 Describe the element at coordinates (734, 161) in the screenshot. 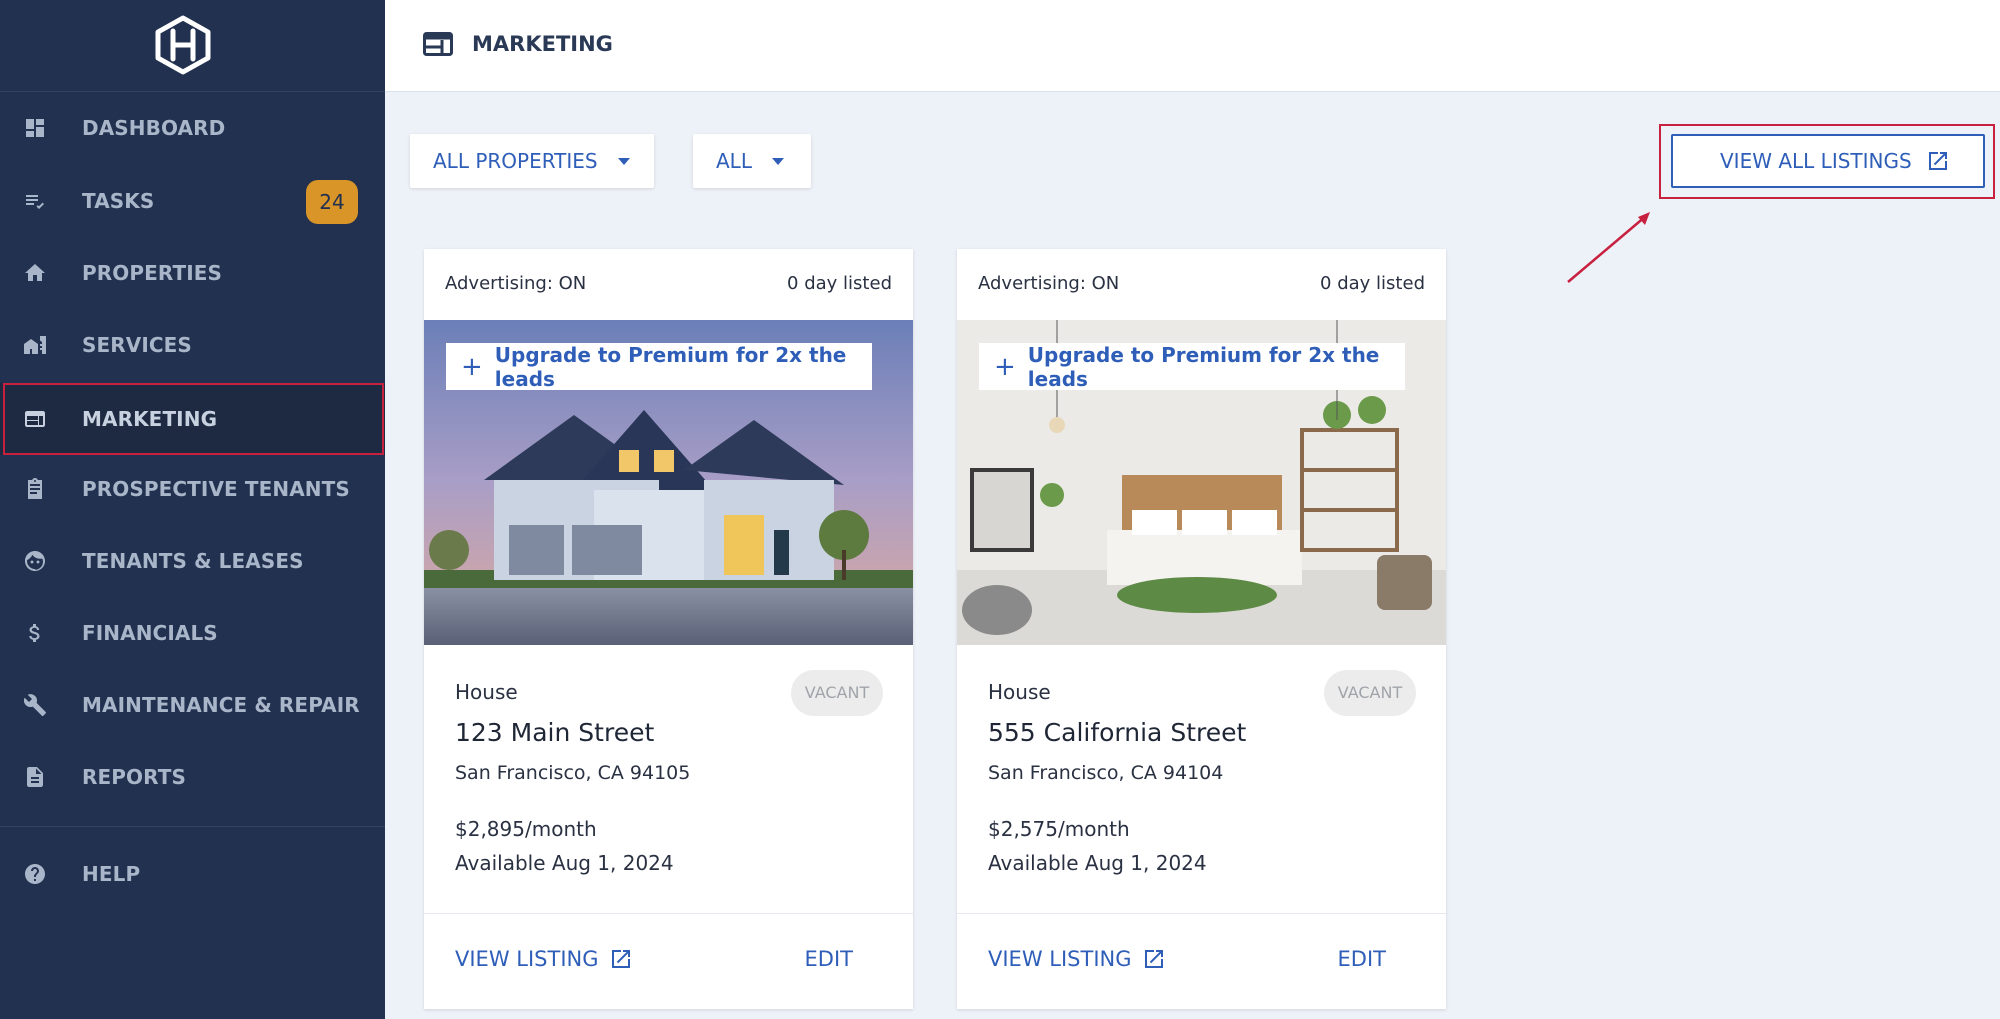

I see `status-filter-value: ALL` at that location.